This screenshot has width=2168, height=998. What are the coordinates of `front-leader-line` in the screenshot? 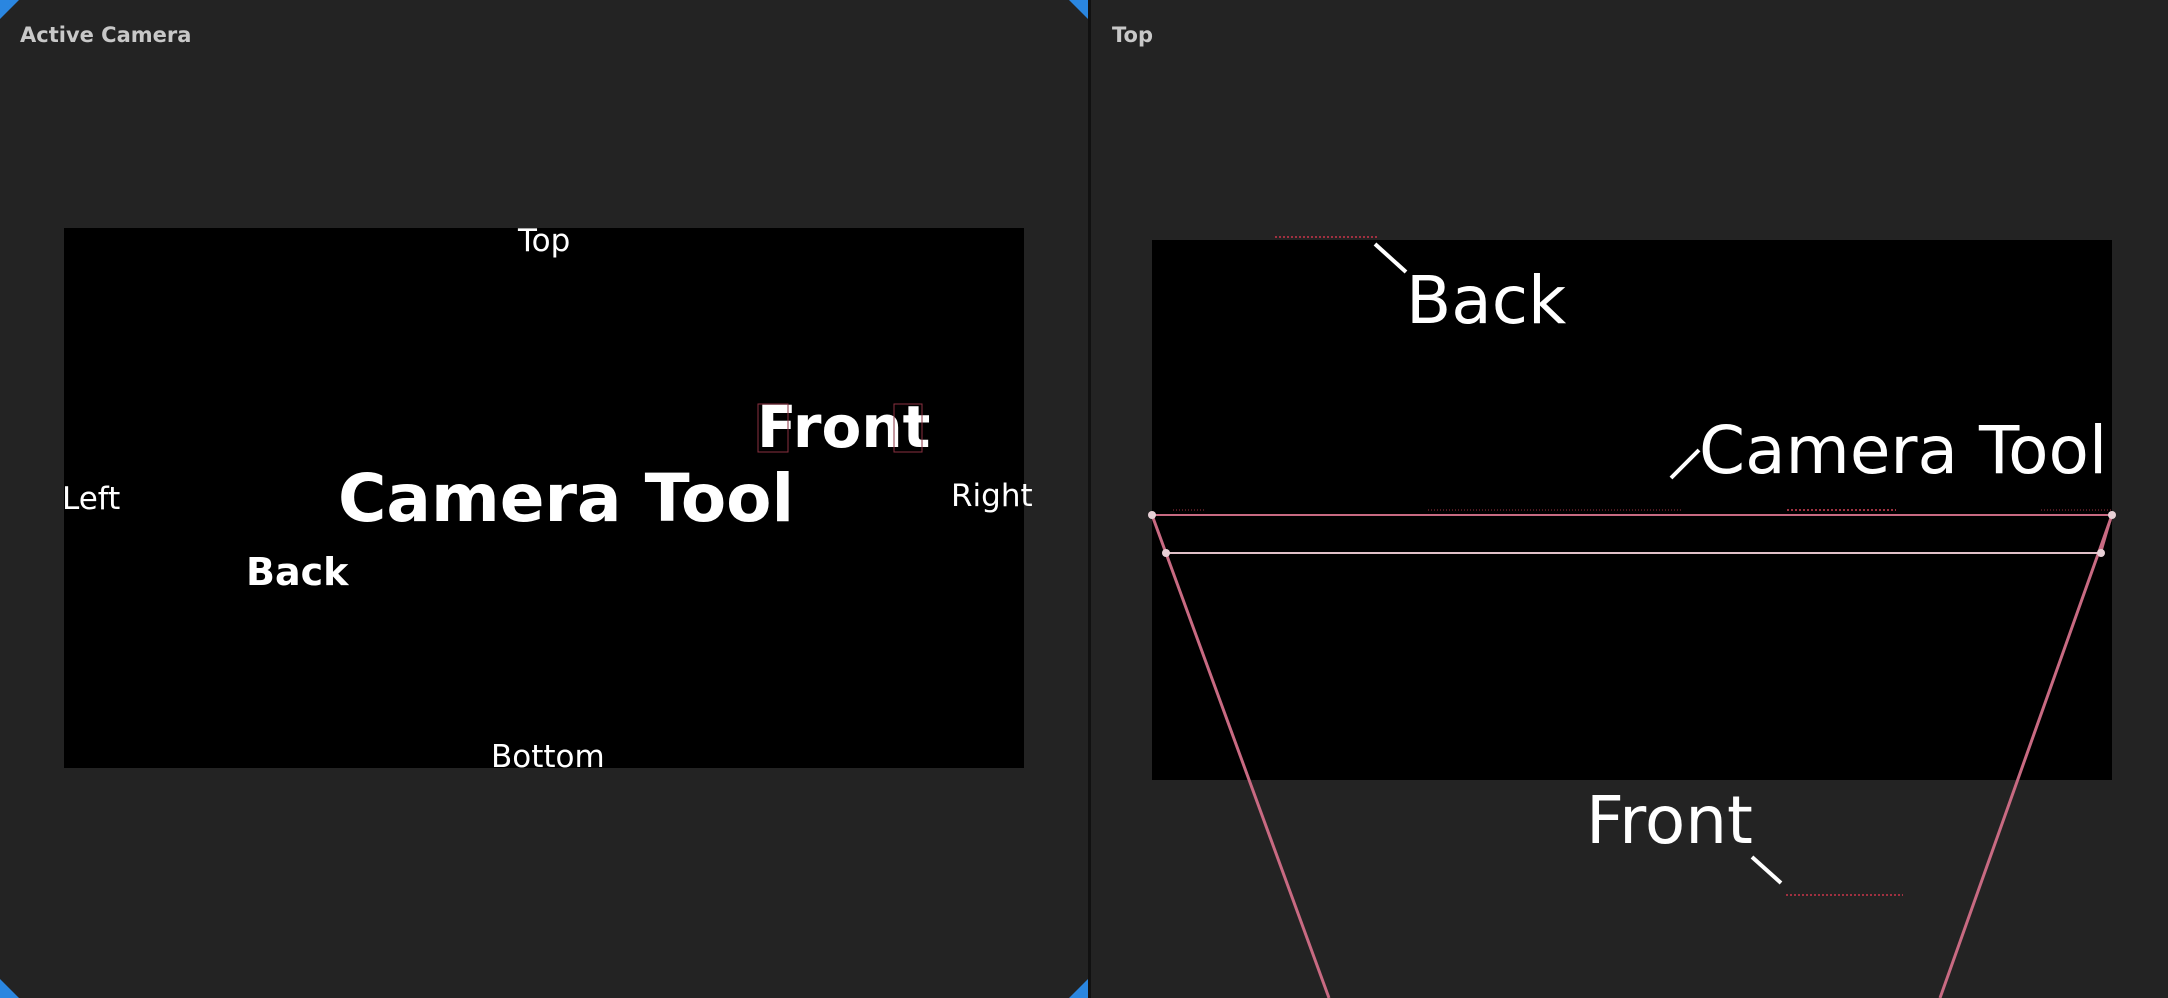 It's located at (1766, 870).